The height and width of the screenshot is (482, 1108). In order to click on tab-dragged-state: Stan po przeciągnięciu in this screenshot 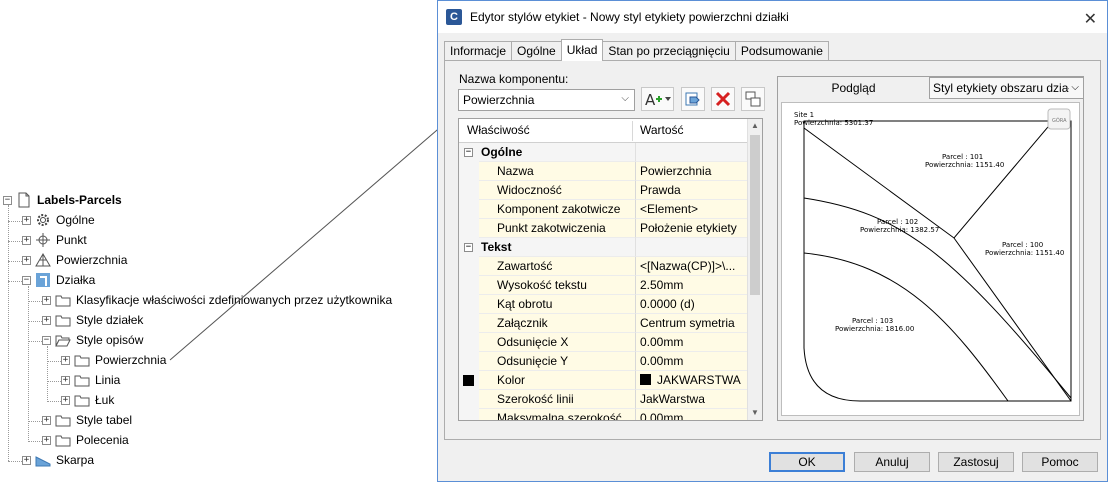, I will do `click(669, 51)`.